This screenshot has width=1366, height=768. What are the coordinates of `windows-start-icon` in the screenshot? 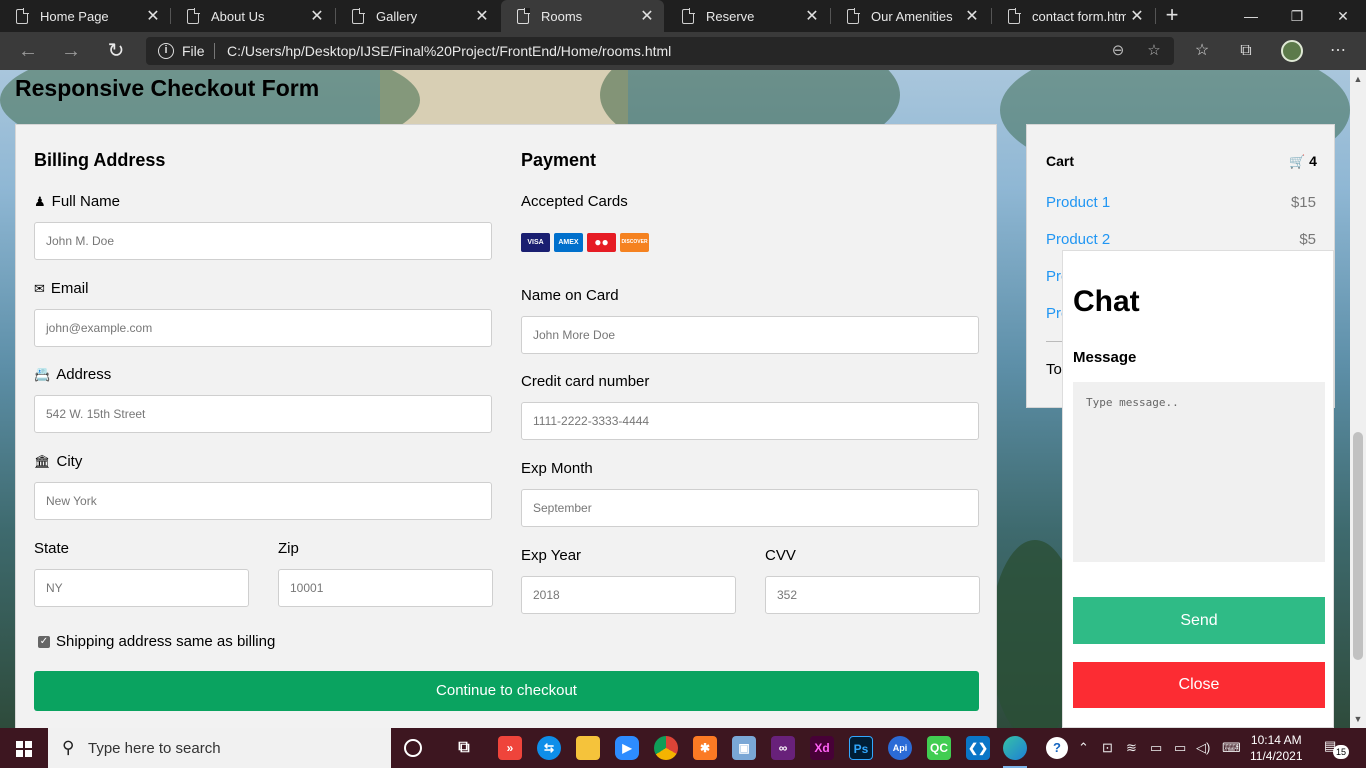 It's located at (24, 748).